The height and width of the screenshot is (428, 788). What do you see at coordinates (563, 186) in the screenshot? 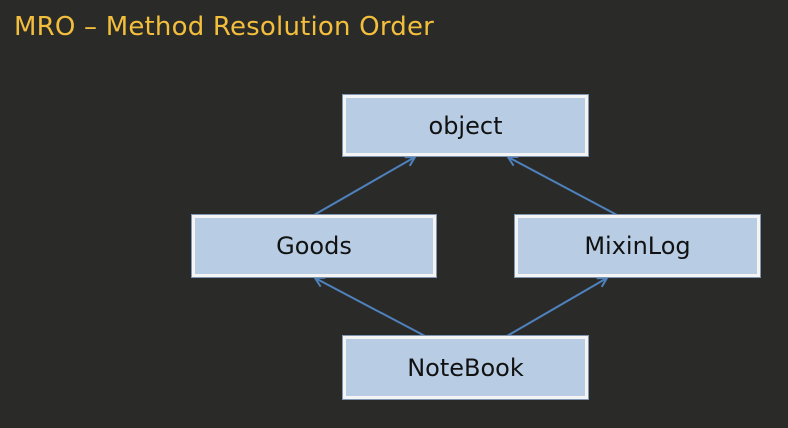
I see `arrow-mixinlog-to-object` at bounding box center [563, 186].